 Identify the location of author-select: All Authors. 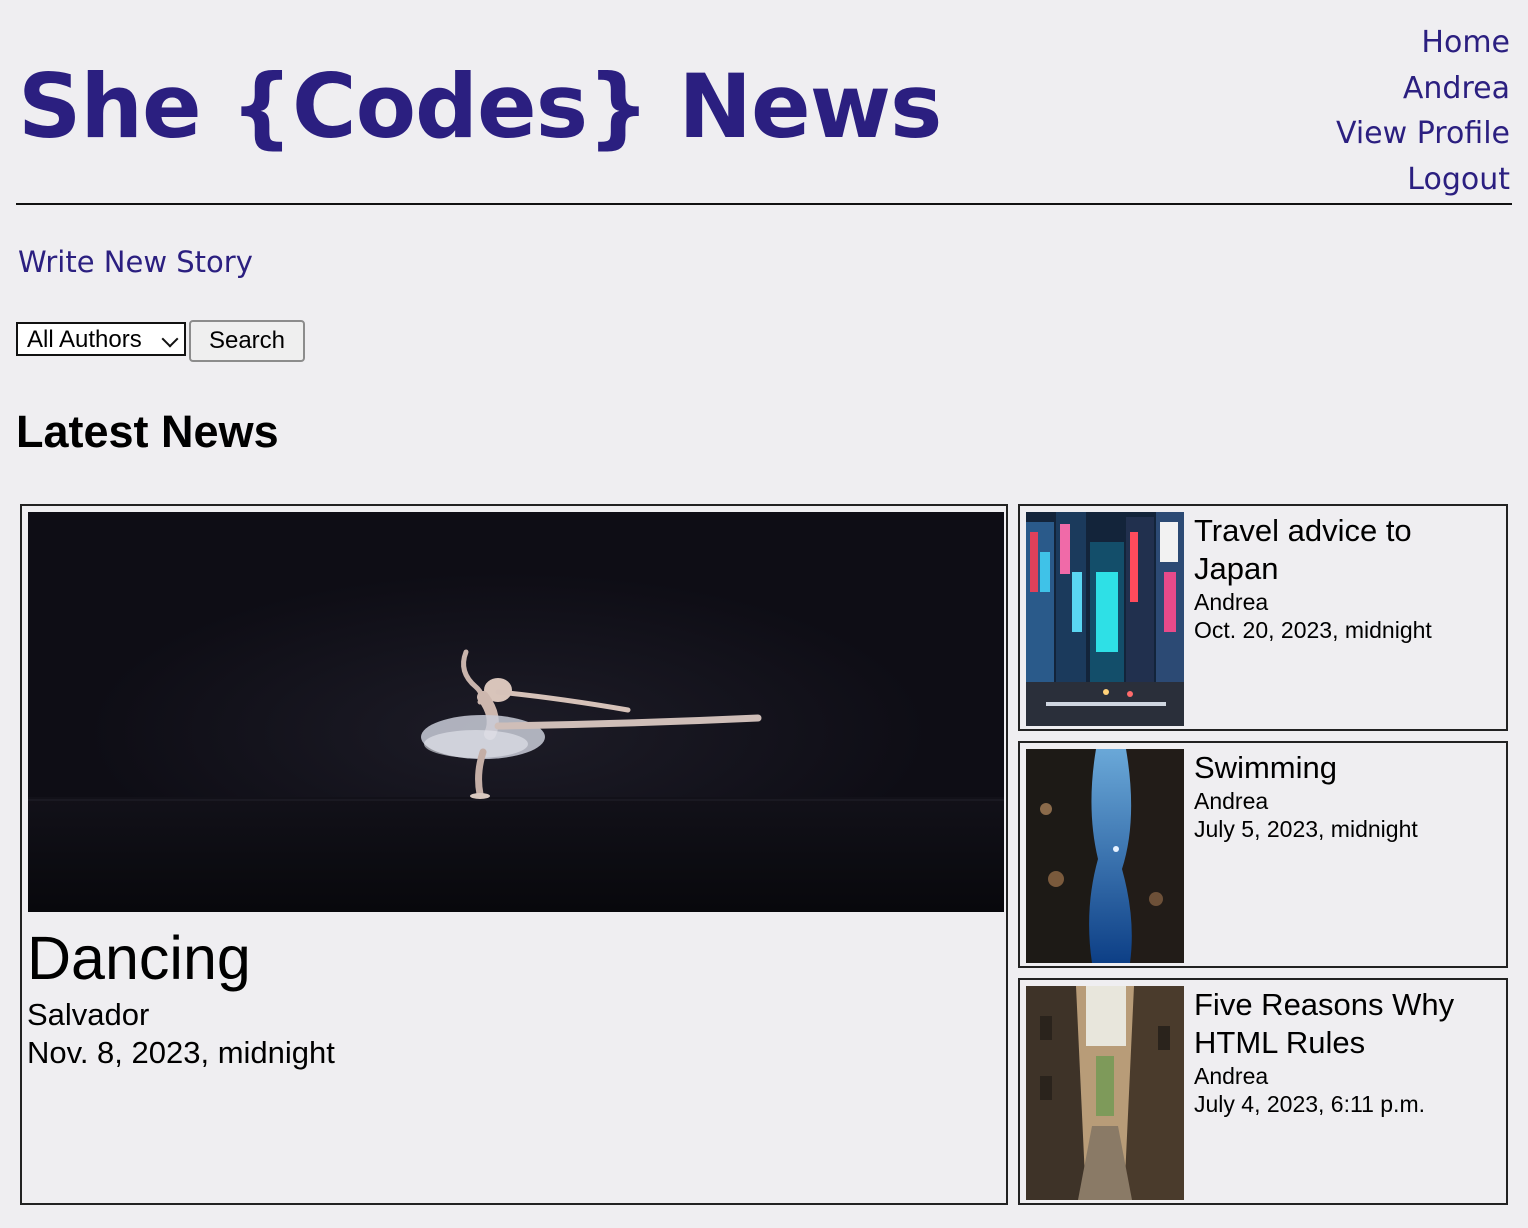
(101, 339).